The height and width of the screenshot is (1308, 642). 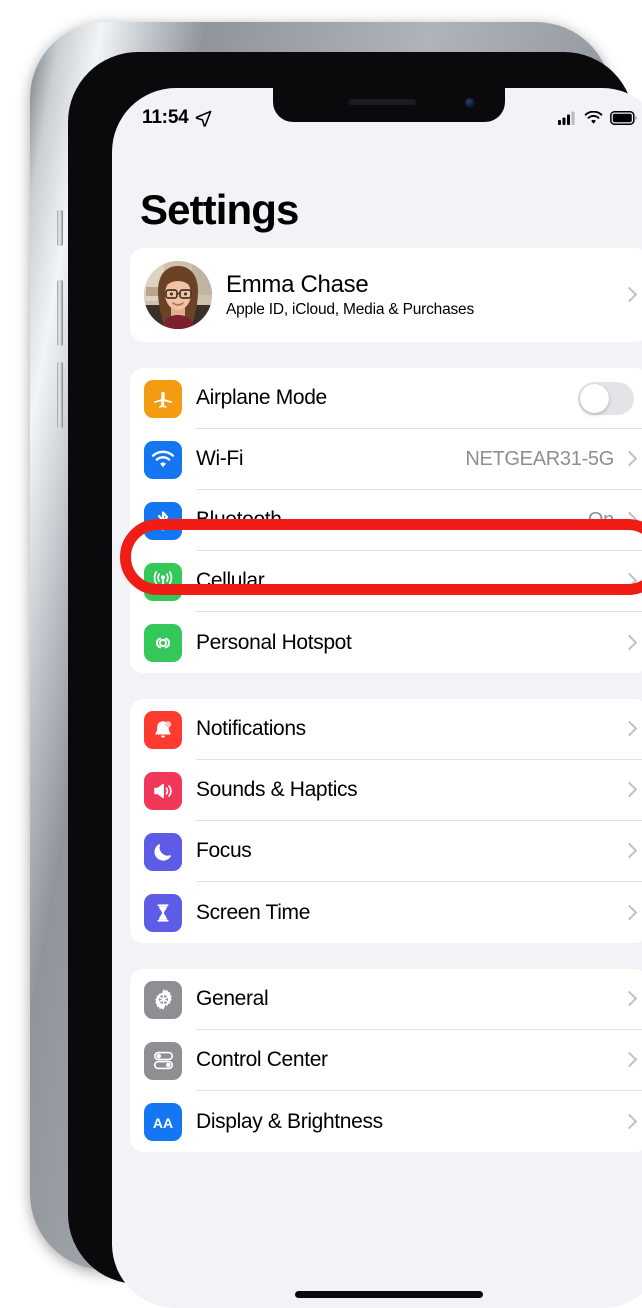 I want to click on avatar, so click(x=178, y=295).